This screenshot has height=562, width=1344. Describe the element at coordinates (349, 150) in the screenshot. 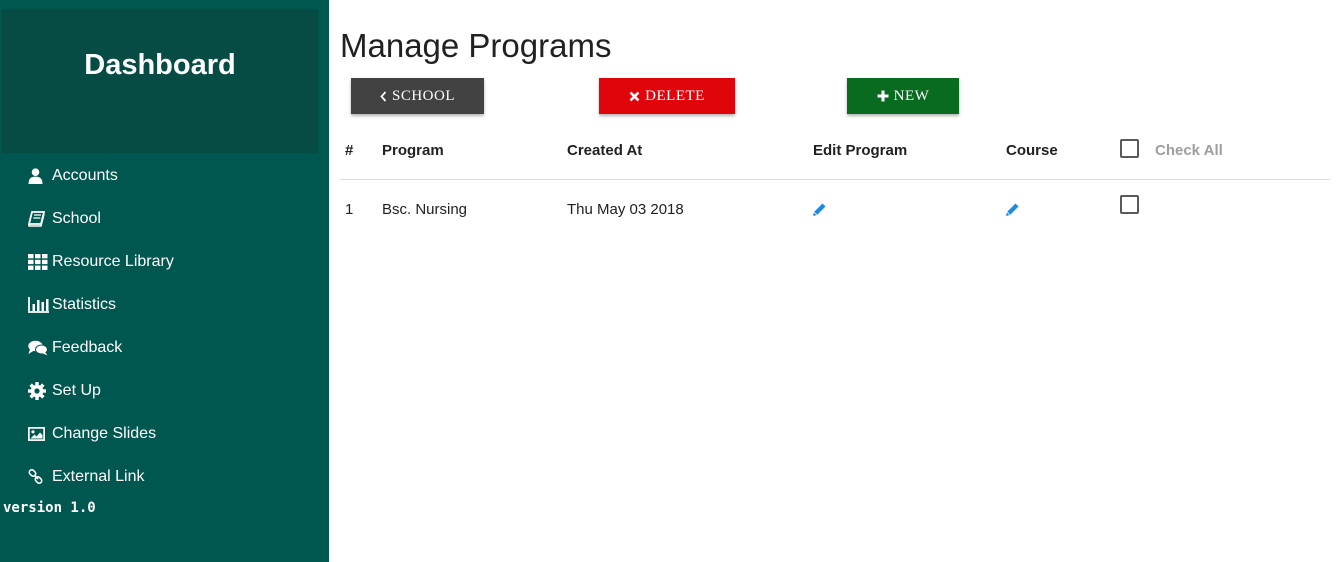

I see `column-header-index: #` at that location.